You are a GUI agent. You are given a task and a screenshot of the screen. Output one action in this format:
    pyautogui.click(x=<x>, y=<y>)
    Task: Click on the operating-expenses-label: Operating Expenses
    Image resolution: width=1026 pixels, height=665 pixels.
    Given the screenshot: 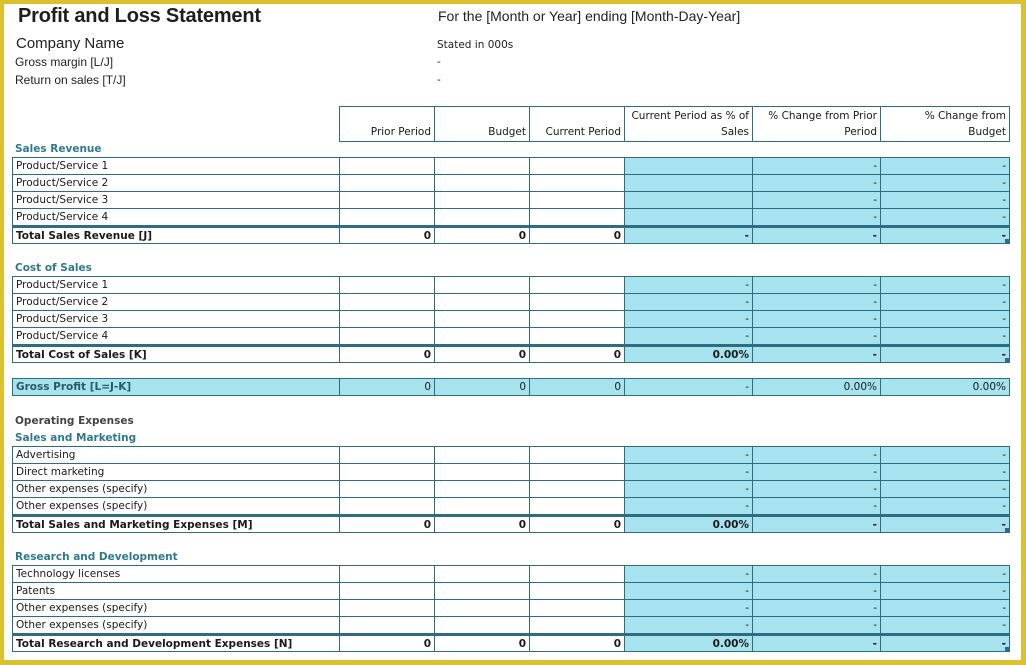 What is the action you would take?
    pyautogui.click(x=74, y=421)
    